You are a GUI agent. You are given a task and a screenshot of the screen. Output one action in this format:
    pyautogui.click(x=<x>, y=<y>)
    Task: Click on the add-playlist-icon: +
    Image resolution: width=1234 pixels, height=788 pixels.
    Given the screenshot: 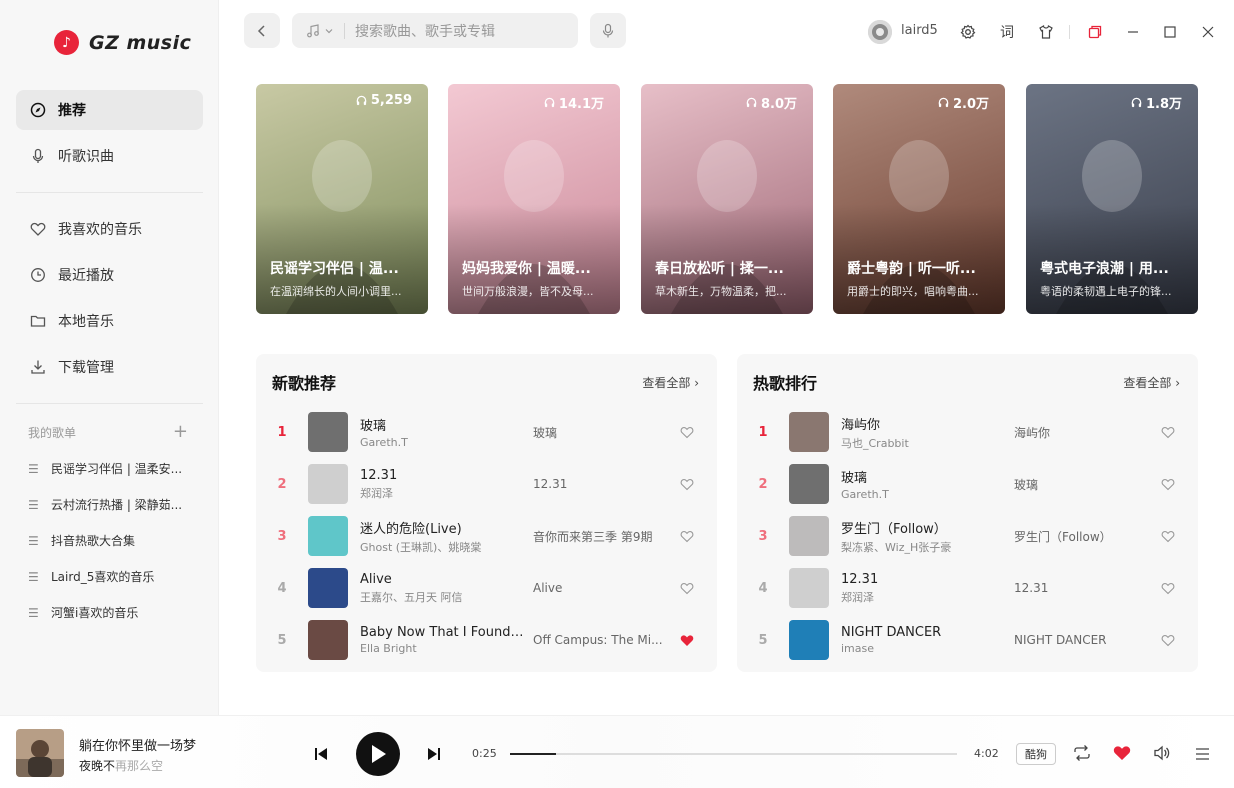 What is the action you would take?
    pyautogui.click(x=180, y=432)
    